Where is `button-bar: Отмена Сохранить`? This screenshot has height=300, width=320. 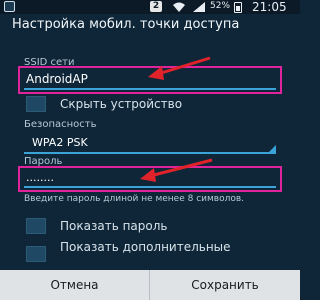
button-bar: Отмена Сохранить is located at coordinates (150, 285).